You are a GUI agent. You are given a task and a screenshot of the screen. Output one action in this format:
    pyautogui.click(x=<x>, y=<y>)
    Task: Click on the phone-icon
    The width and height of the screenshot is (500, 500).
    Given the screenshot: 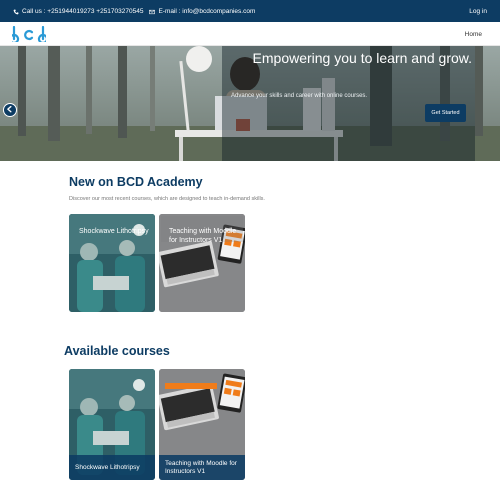 What is the action you would take?
    pyautogui.click(x=16, y=11)
    